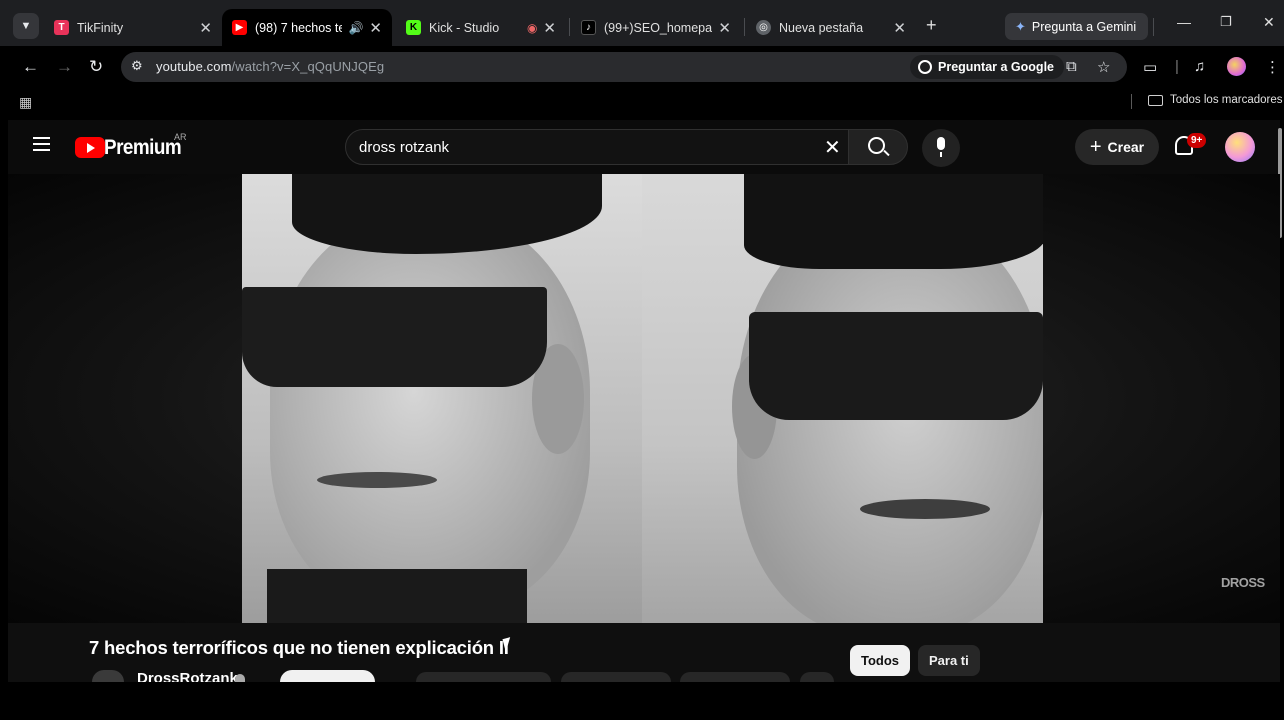 Image resolution: width=1284 pixels, height=720 pixels. What do you see at coordinates (187, 676) in the screenshot?
I see `channel-name: DrossRotzank` at bounding box center [187, 676].